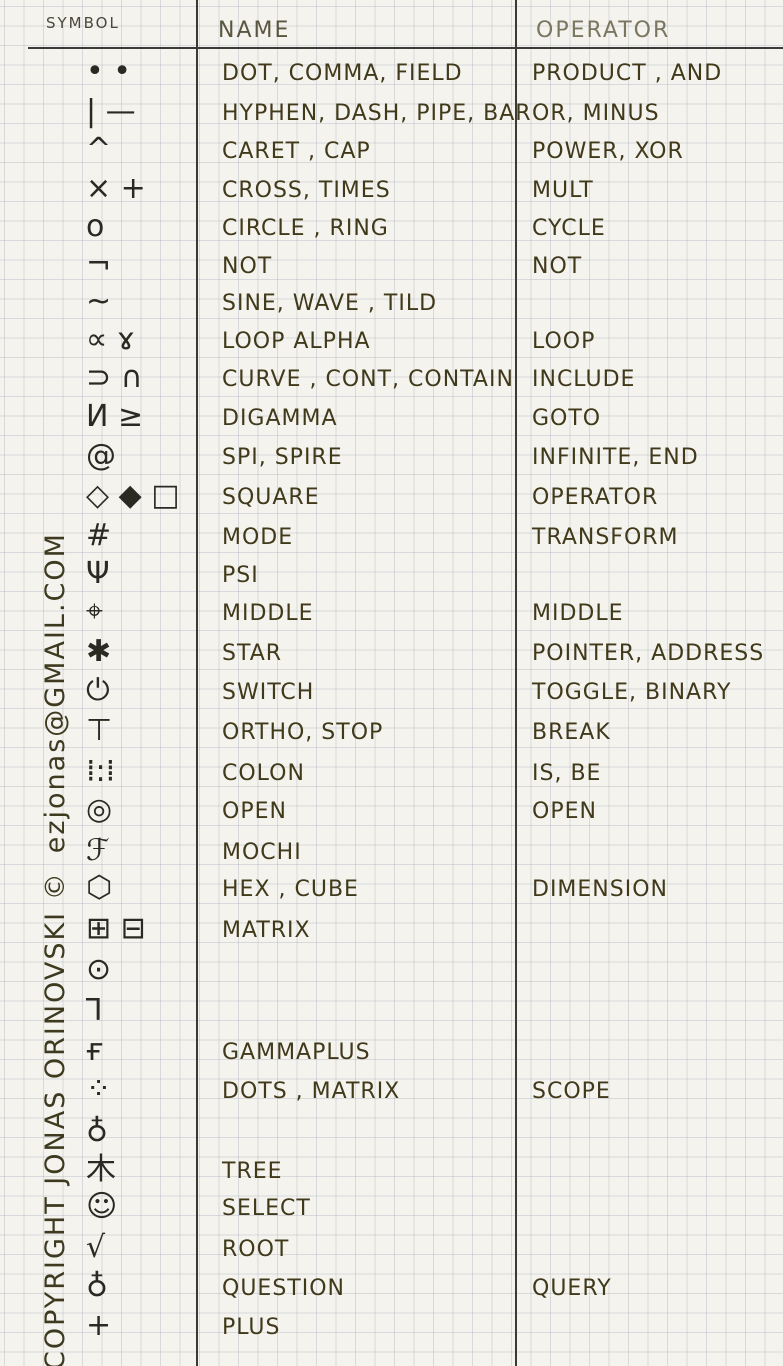 The width and height of the screenshot is (783, 1366). I want to click on symbol-cell: ¬, so click(99, 264).